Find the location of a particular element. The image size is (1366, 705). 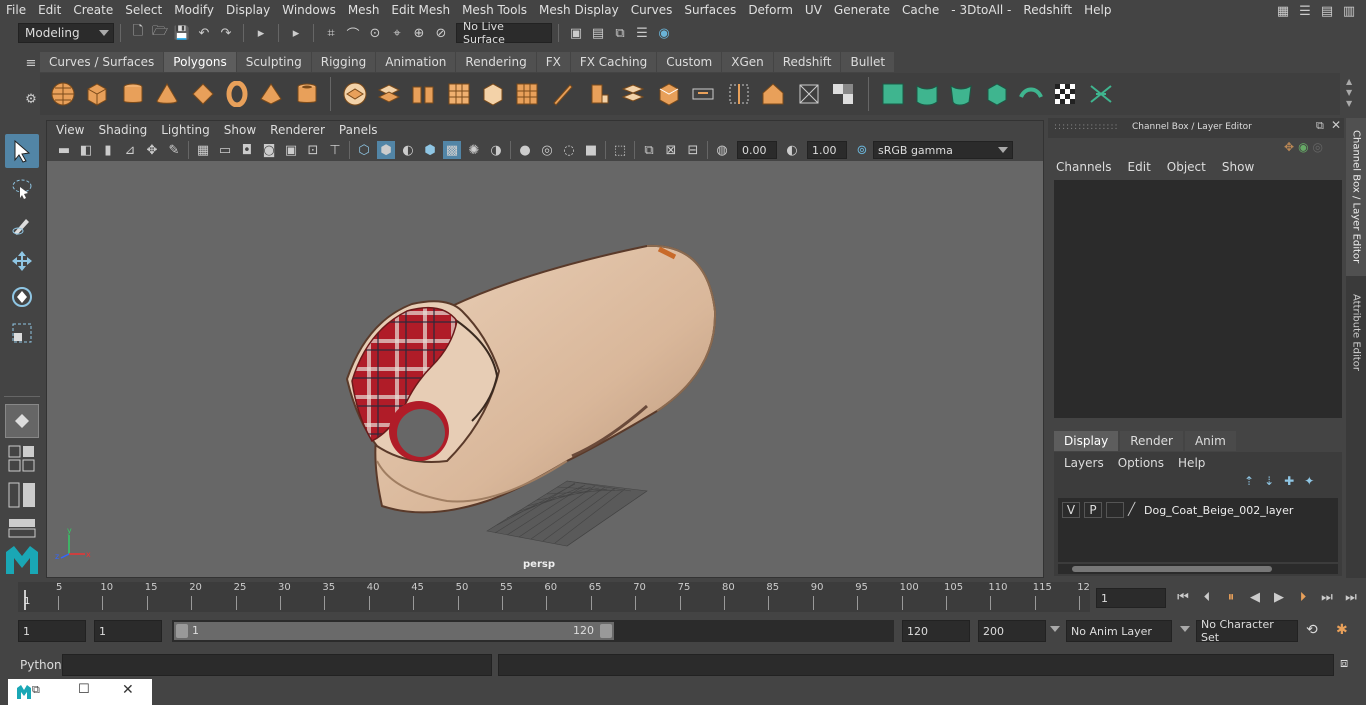

vp-menu-shading: Shading is located at coordinates (122, 130).